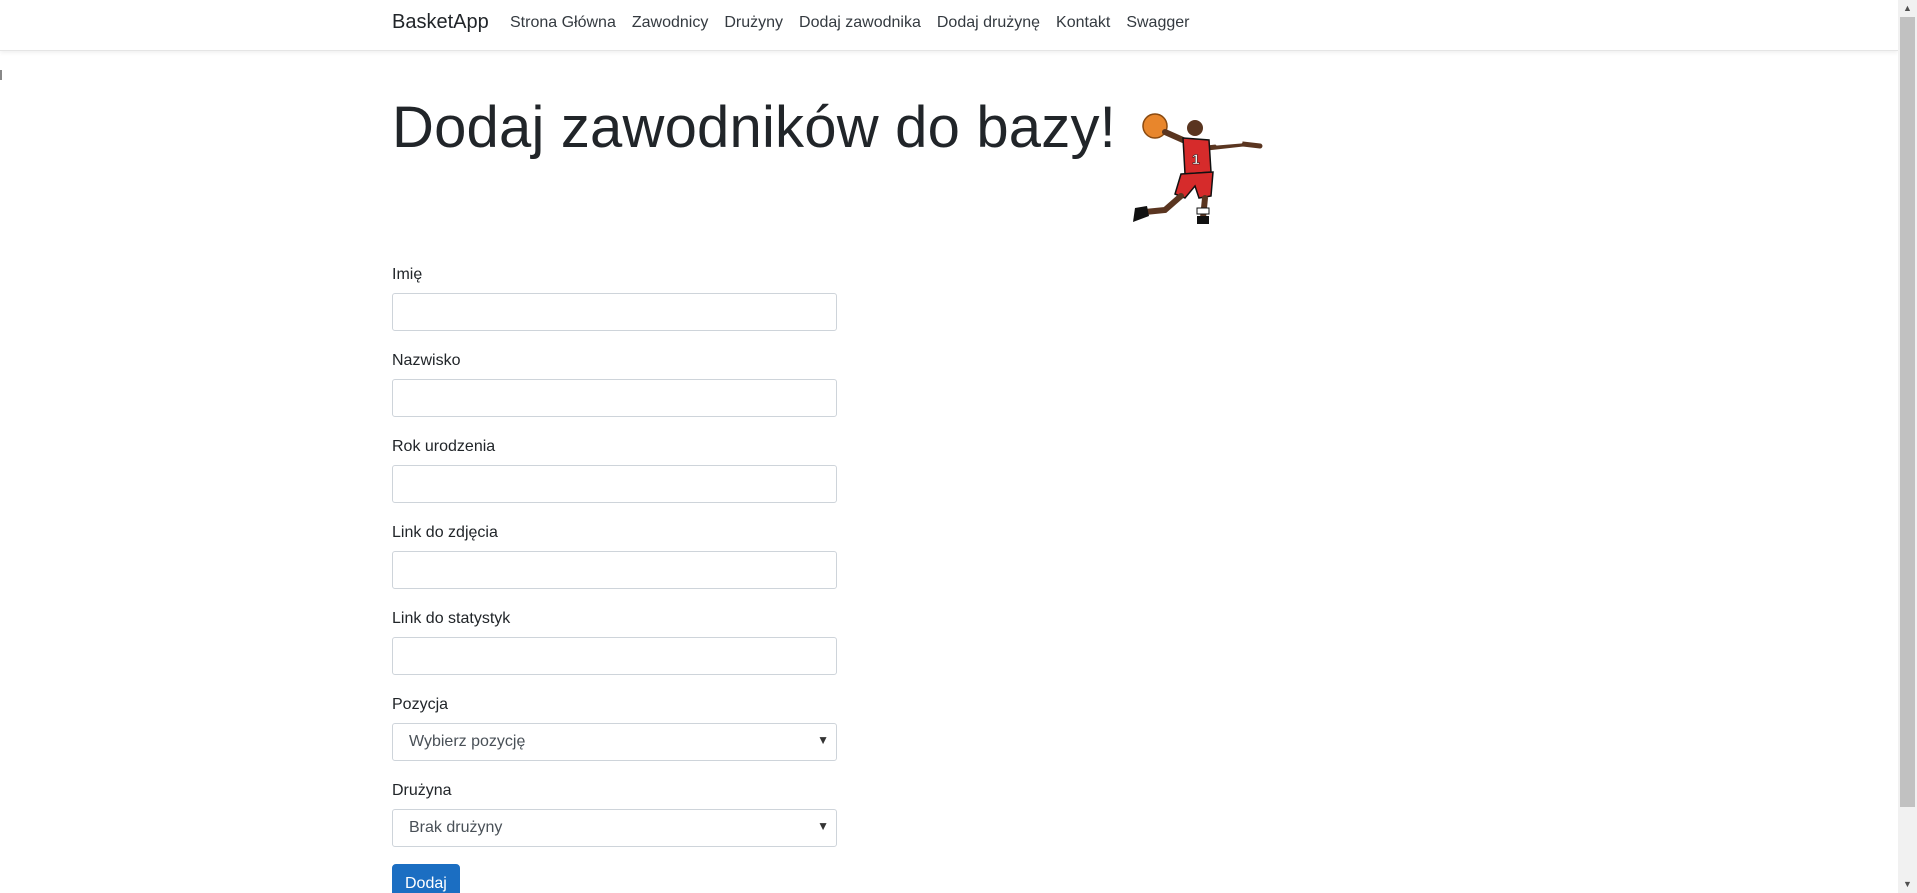 The height and width of the screenshot is (893, 1917). What do you see at coordinates (754, 127) in the screenshot?
I see `page-title: Dodaj zawodników do bazy!` at bounding box center [754, 127].